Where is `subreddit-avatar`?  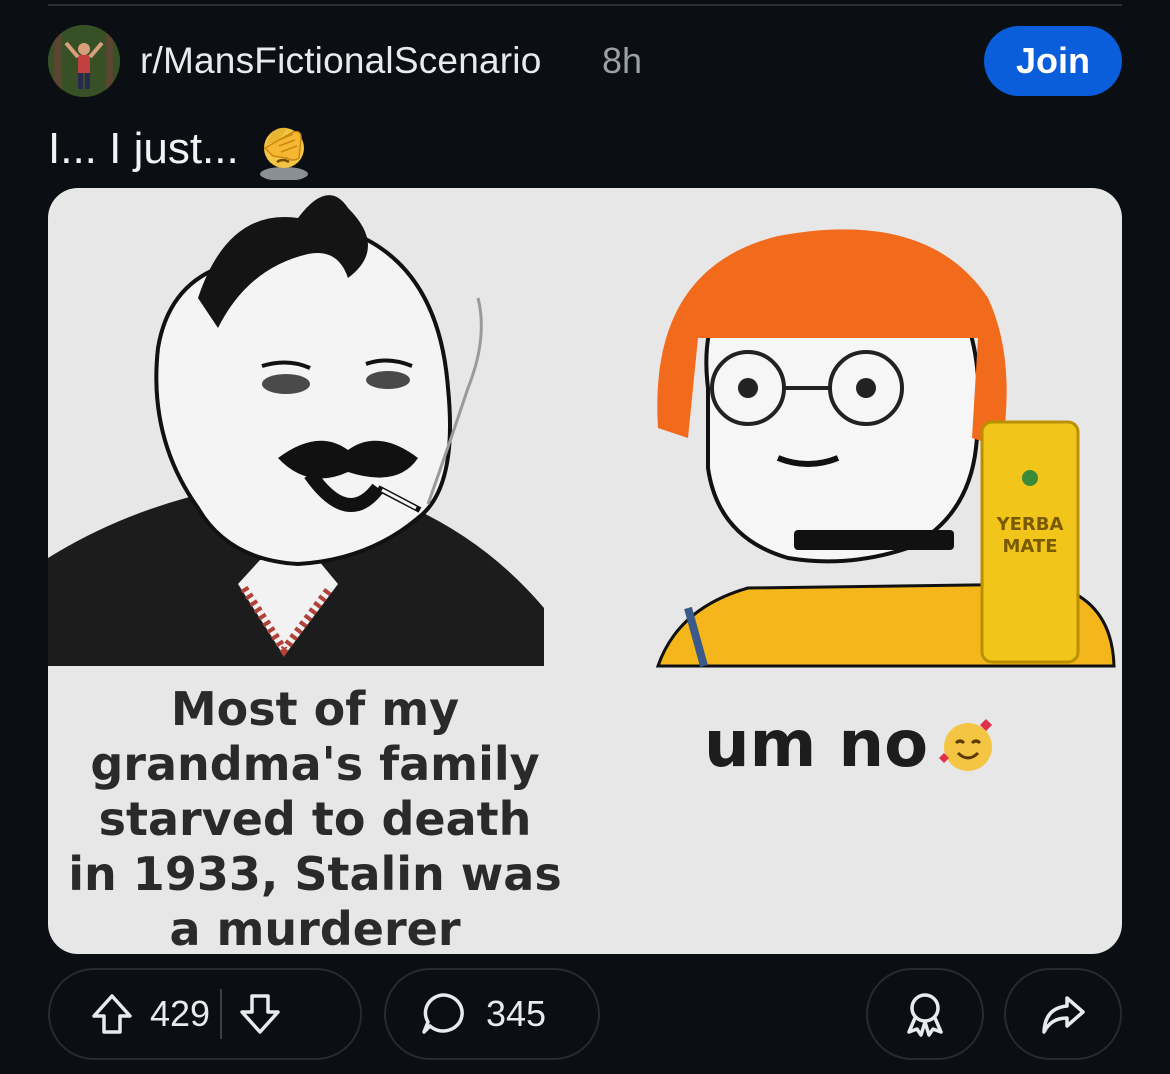 subreddit-avatar is located at coordinates (84, 61).